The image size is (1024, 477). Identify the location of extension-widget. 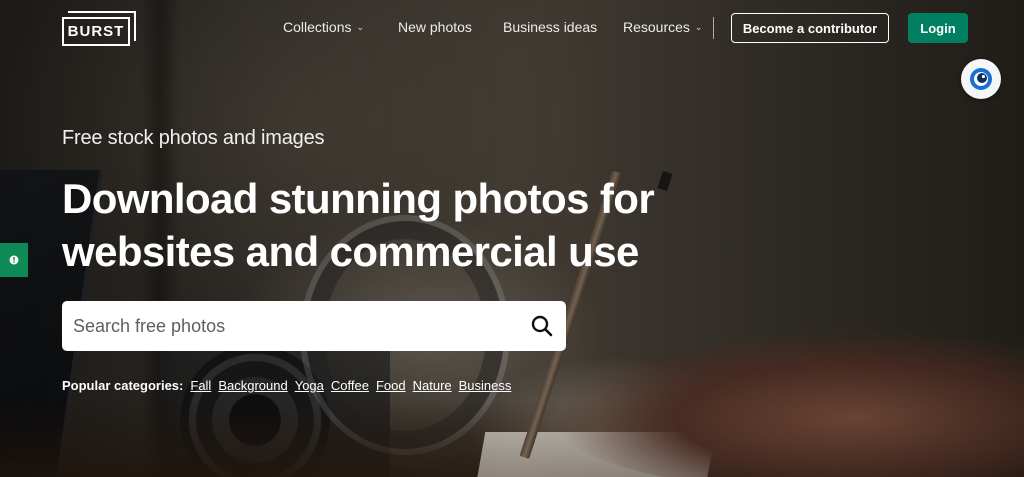
(981, 79).